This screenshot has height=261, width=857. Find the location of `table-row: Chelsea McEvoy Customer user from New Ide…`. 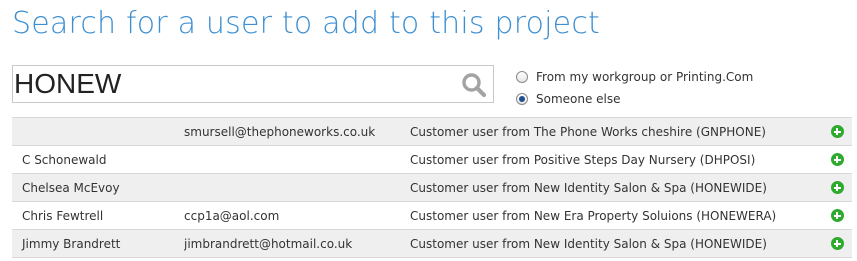

table-row: Chelsea McEvoy Customer user from New Ide… is located at coordinates (432, 188).